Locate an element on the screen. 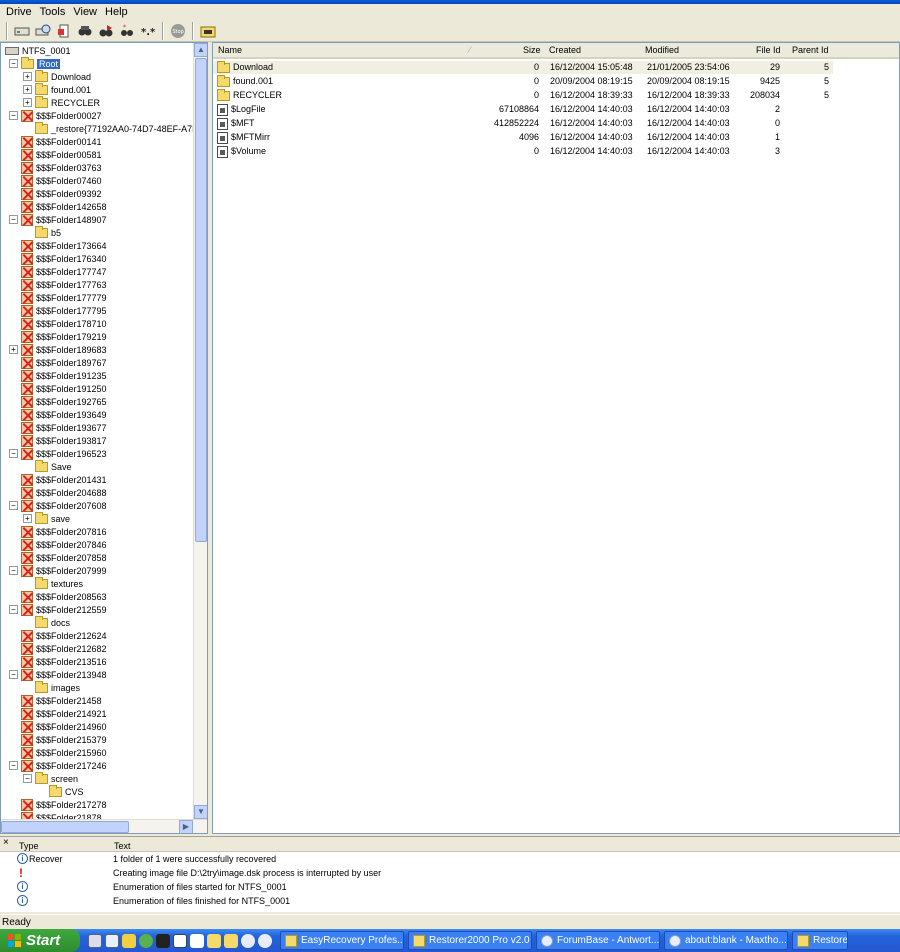  tree-drive-node: NTFS_0001 is located at coordinates (38, 50).